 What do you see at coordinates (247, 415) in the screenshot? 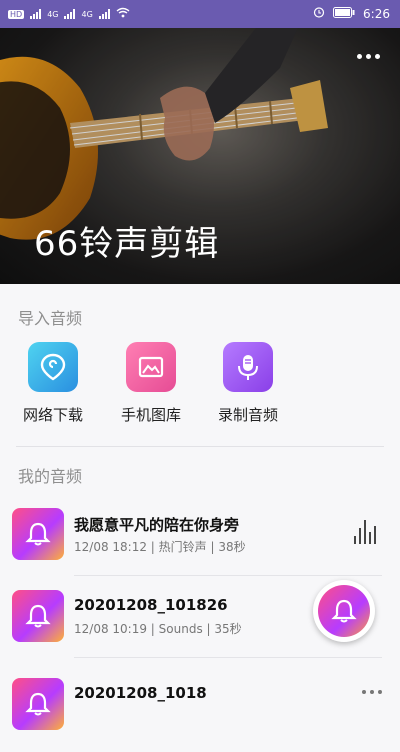
I see `tile-label: 录制音频` at bounding box center [247, 415].